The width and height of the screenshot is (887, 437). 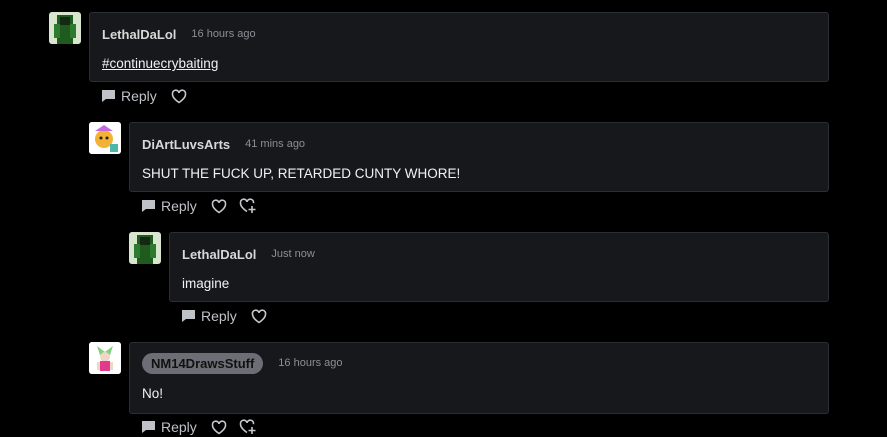 What do you see at coordinates (275, 144) in the screenshot?
I see `comment-timestamp: 41 mins ago` at bounding box center [275, 144].